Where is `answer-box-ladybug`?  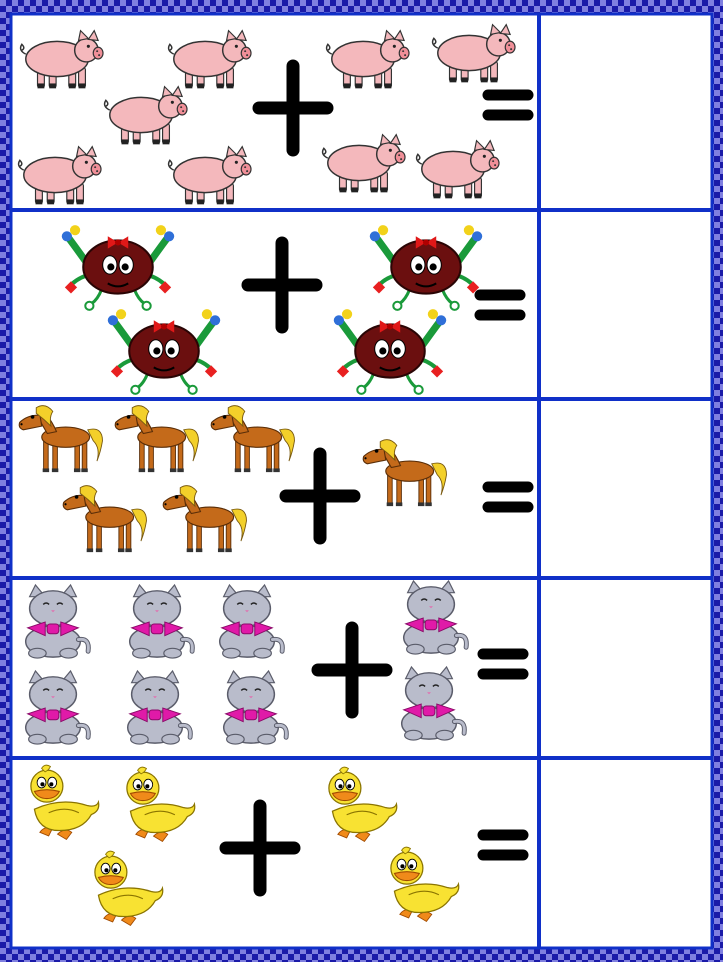 answer-box-ladybug is located at coordinates (625, 304).